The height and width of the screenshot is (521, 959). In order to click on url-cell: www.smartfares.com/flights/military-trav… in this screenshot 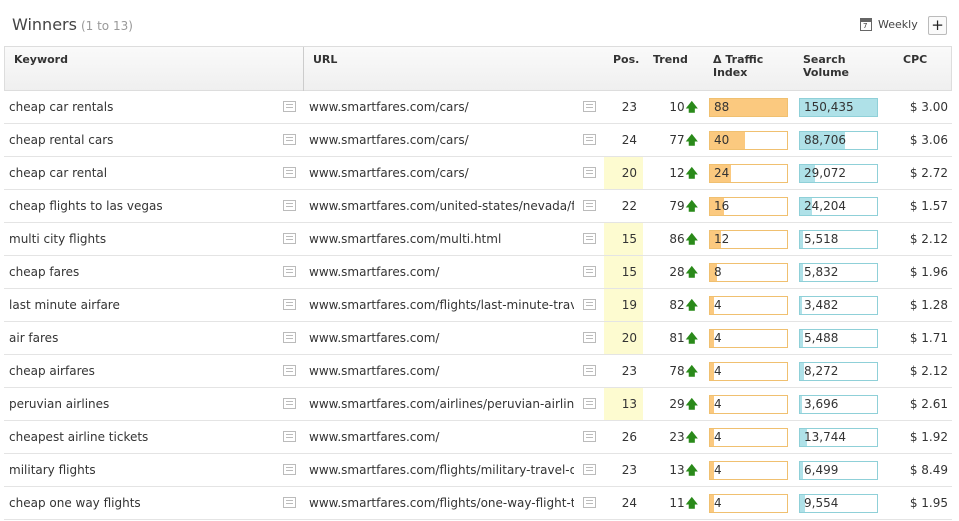, I will do `click(441, 470)`.